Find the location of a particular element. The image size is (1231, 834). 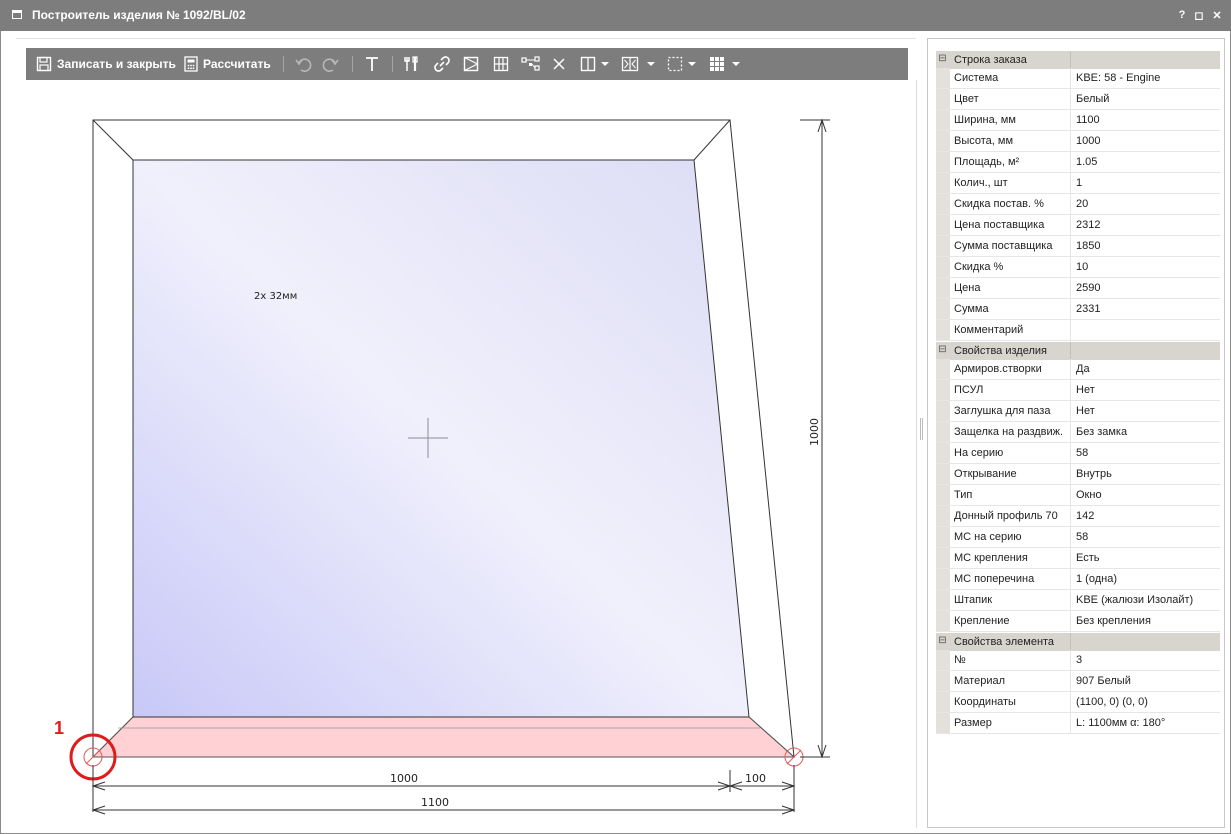

property-row: На серию 58 is located at coordinates (1078, 453).